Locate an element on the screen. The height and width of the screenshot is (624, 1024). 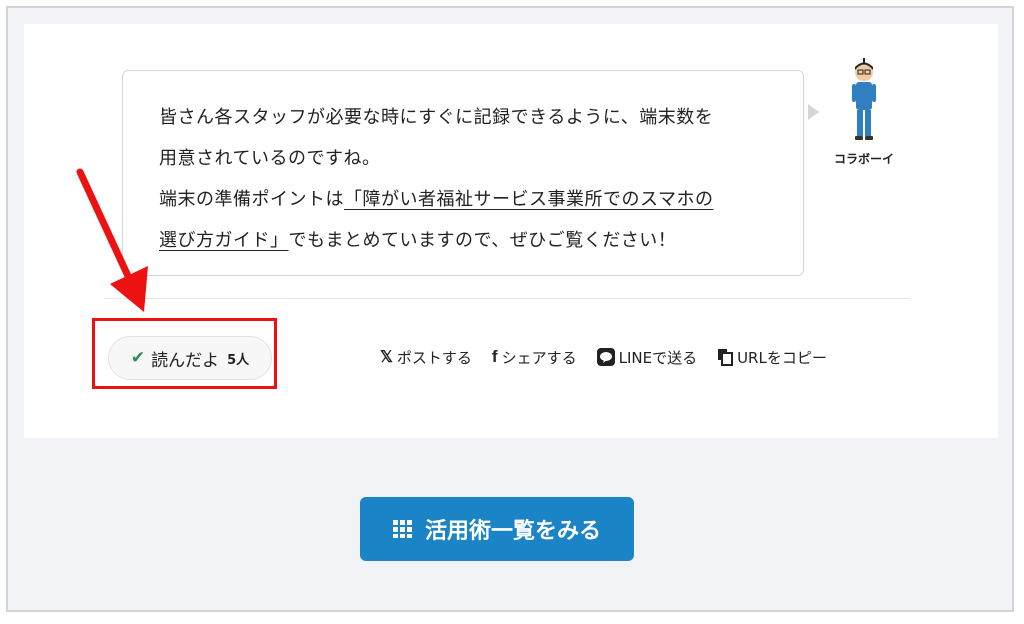
red-arrow-icon is located at coordinates (112, 240).